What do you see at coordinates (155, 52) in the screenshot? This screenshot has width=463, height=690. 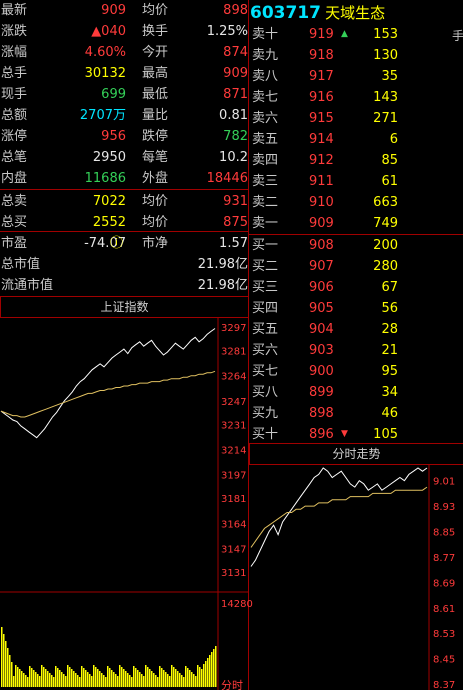 I see `quote-label: 今开` at bounding box center [155, 52].